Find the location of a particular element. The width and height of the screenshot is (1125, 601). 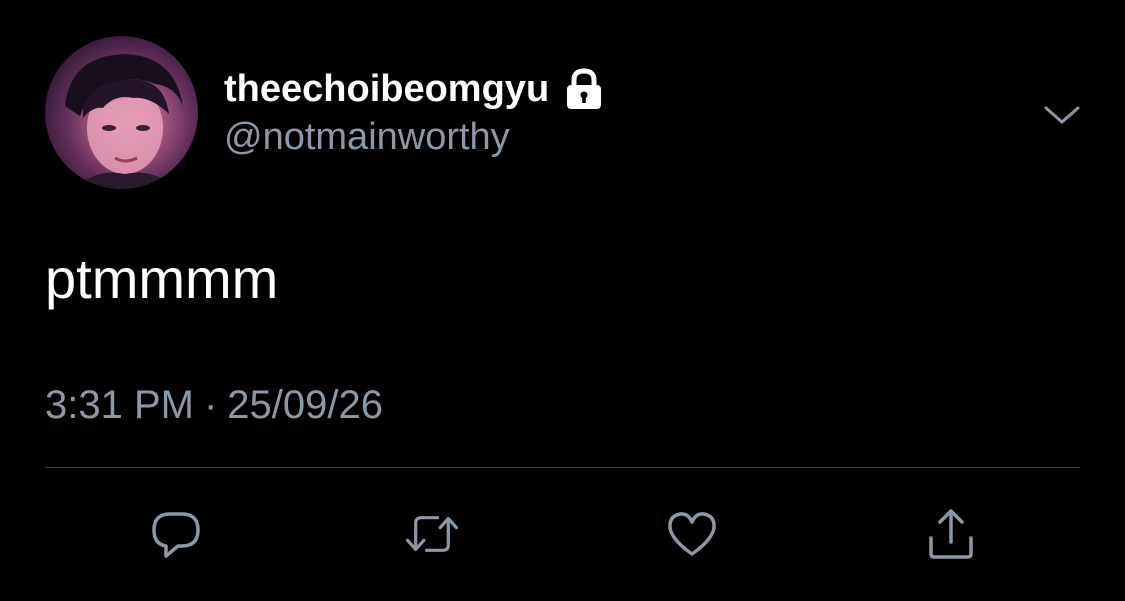

divider is located at coordinates (562, 467).